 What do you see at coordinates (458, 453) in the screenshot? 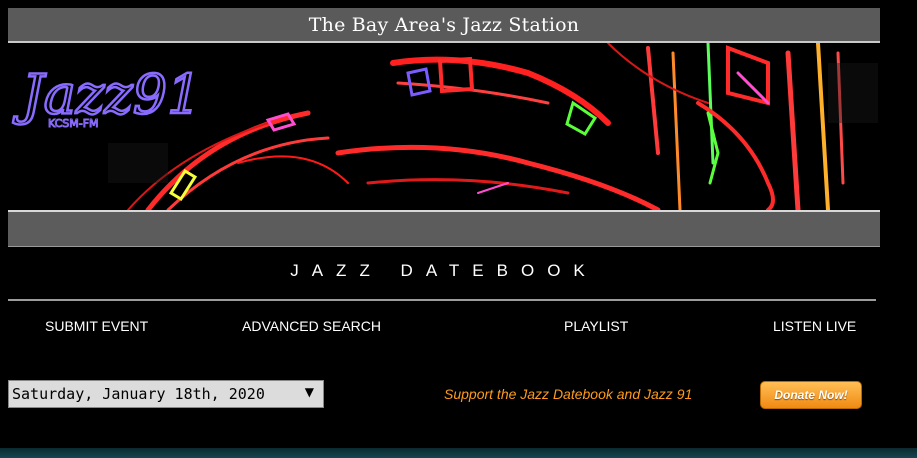
I see `content-strip` at bounding box center [458, 453].